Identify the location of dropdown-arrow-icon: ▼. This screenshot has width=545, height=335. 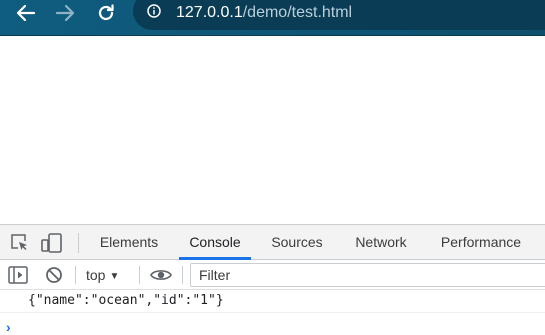
(114, 276).